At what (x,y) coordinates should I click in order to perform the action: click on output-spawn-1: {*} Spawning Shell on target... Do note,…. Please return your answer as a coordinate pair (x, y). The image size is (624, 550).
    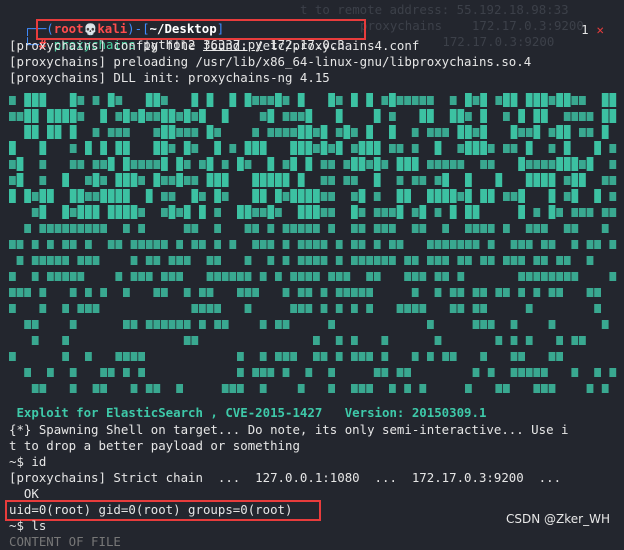
    Looking at the image, I should click on (289, 429).